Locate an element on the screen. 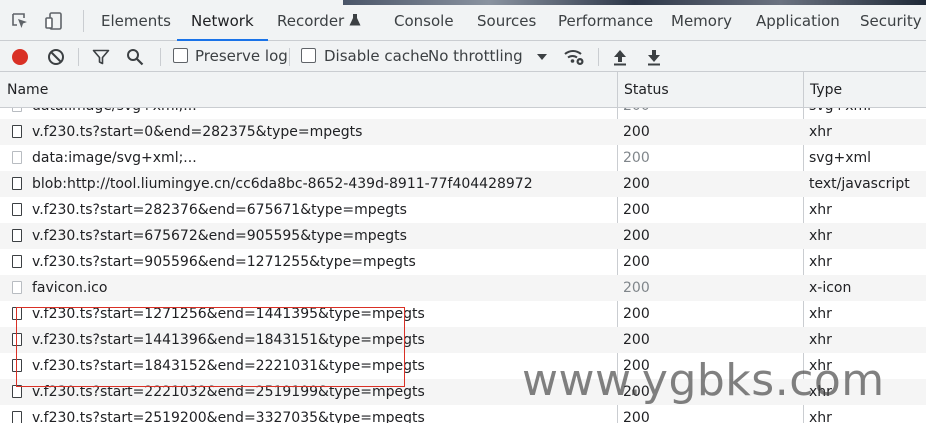  table-row: favicon.ico 200 x-icon is located at coordinates (463, 288).